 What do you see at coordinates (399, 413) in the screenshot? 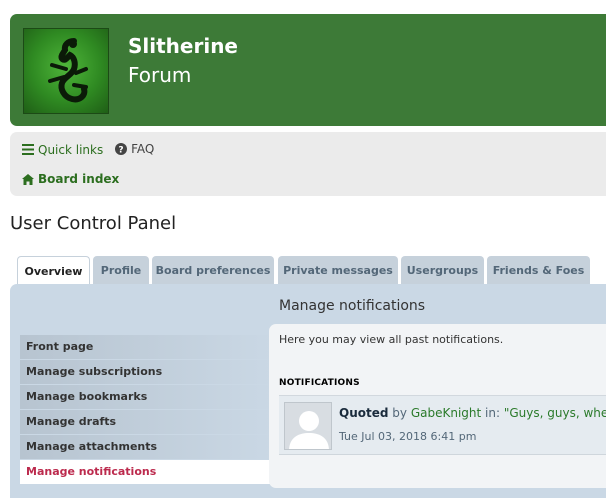
I see `notification-by: by` at bounding box center [399, 413].